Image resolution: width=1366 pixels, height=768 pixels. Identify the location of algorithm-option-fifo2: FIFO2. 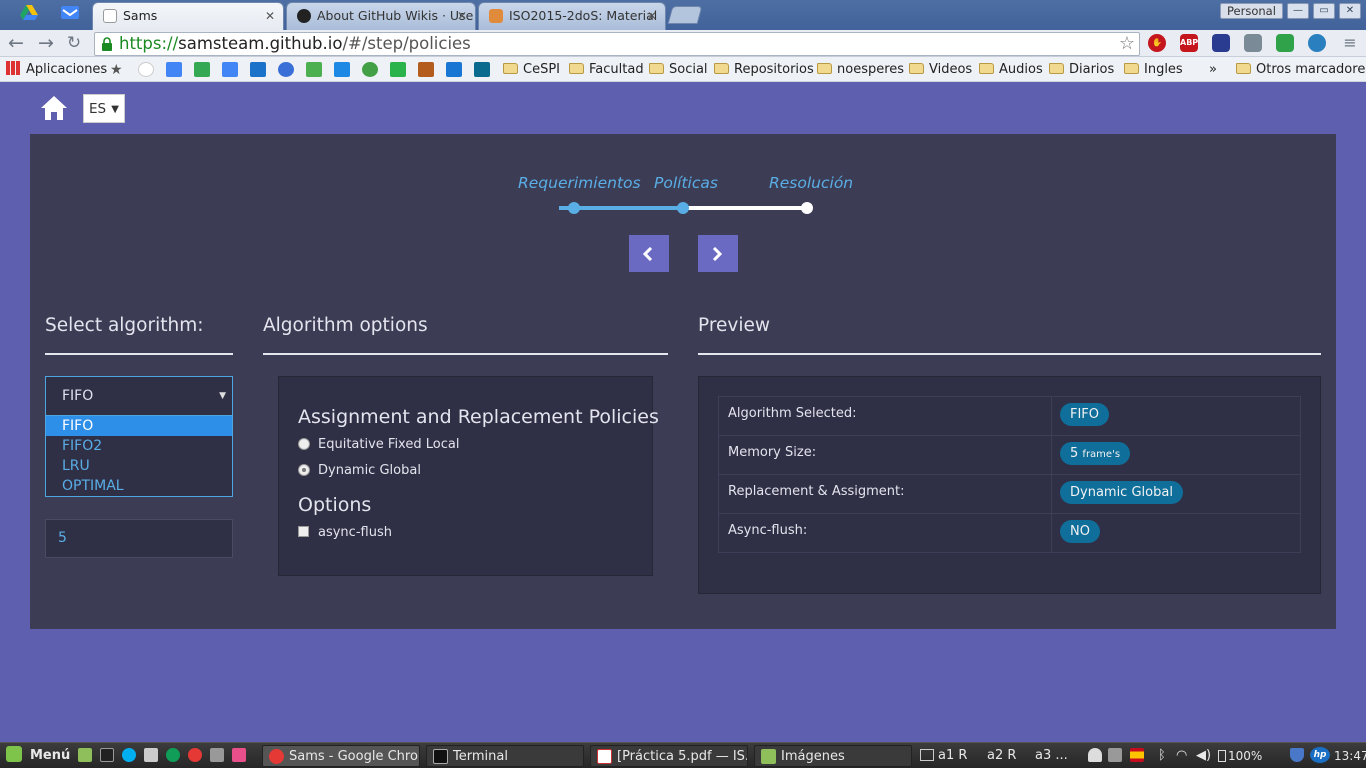
(139, 446).